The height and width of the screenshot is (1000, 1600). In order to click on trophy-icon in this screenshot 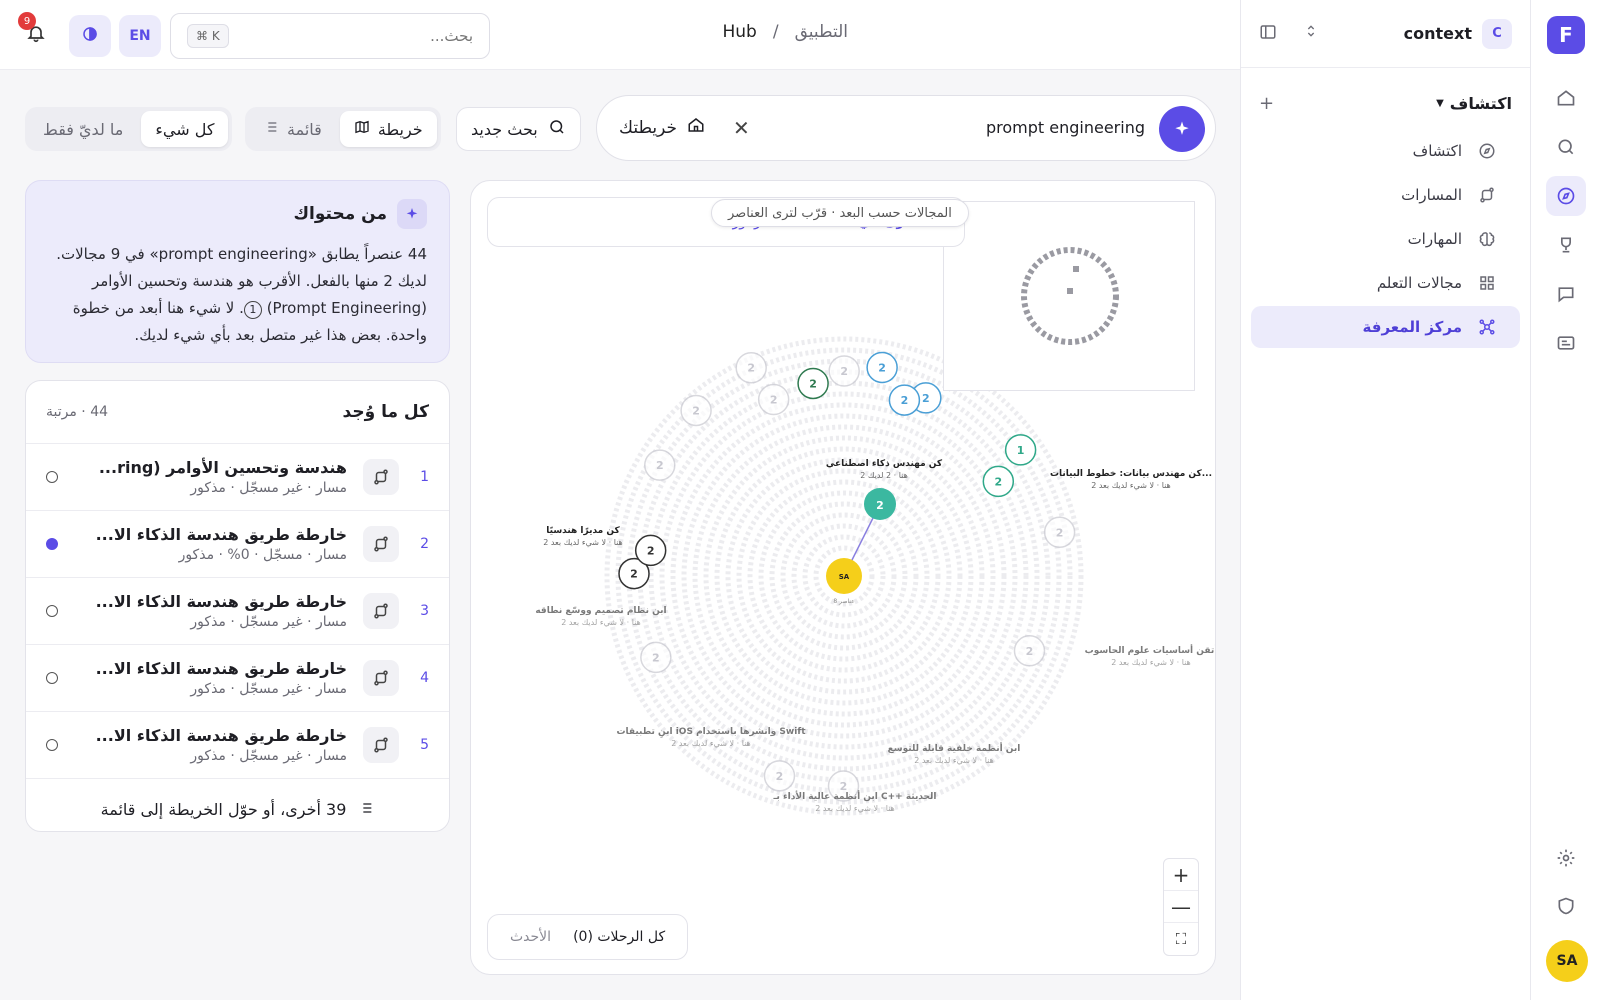, I will do `click(1566, 245)`.